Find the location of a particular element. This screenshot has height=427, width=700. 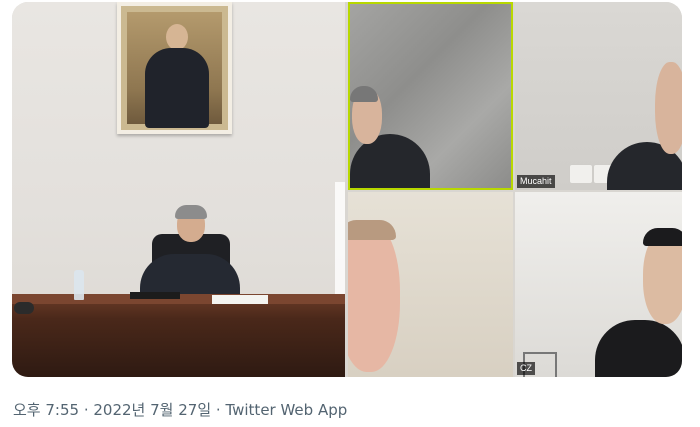

tweet-source: Twitter Web App is located at coordinates (286, 410).